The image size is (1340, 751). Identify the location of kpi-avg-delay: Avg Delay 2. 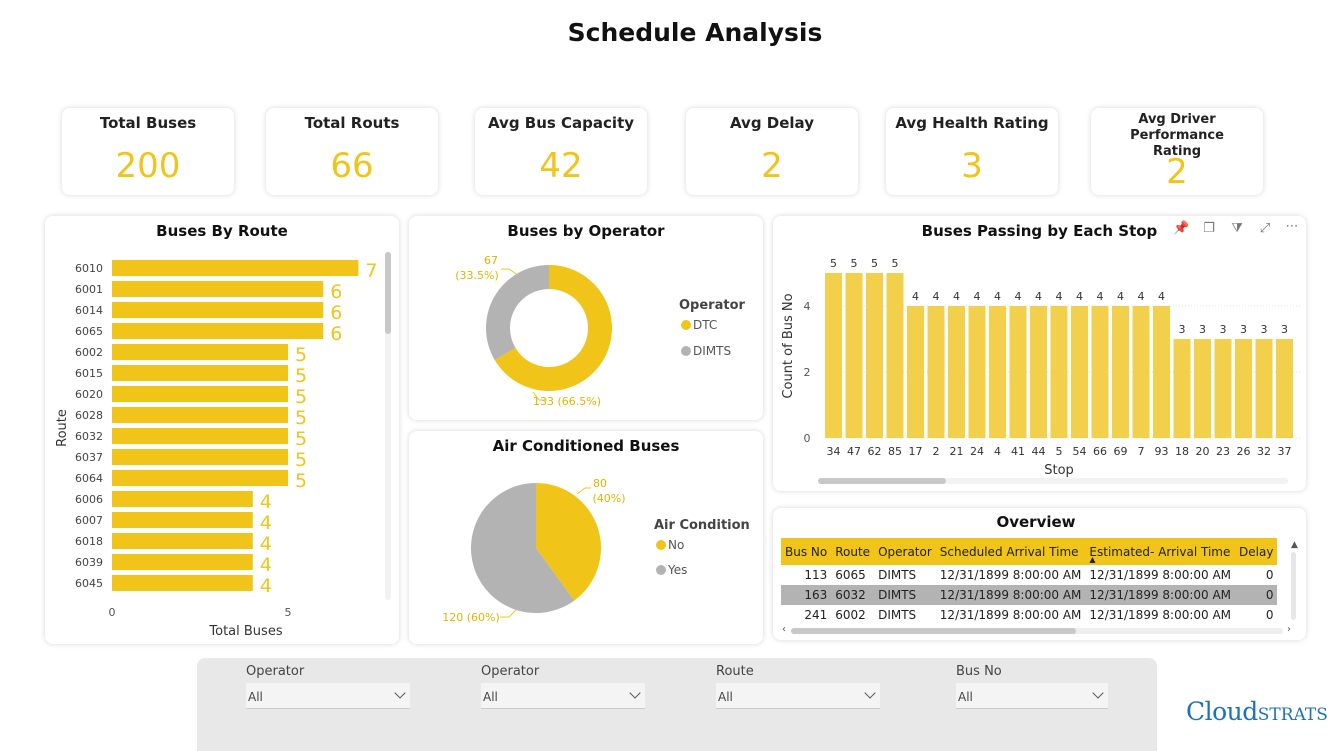
(772, 151).